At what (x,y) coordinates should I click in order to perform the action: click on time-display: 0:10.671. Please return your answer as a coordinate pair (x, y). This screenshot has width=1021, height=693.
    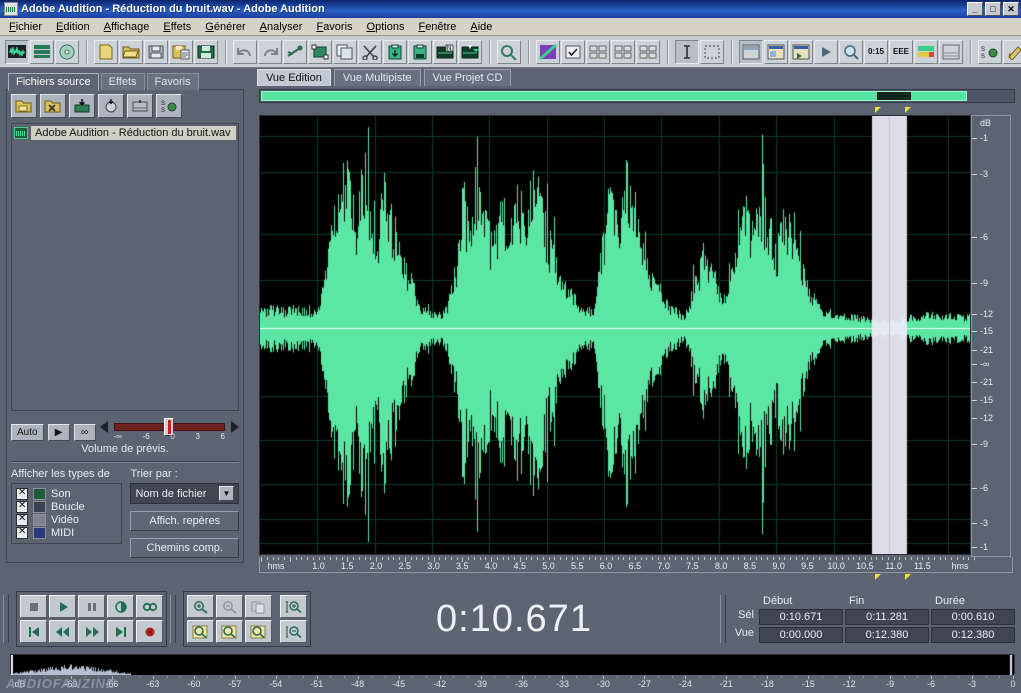
    Looking at the image, I should click on (514, 619).